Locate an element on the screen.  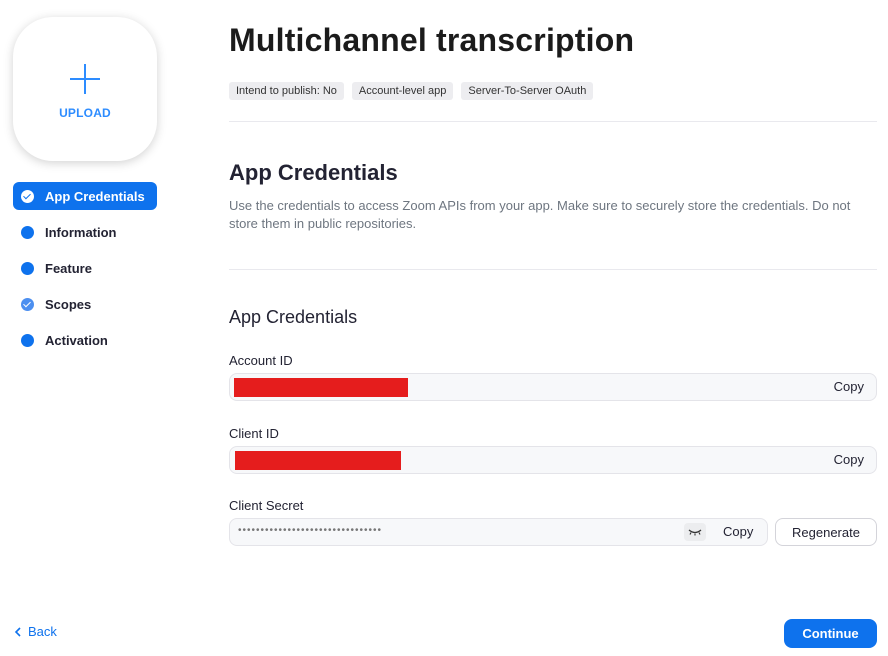
sidebar-item-app-credentials: App Credentials is located at coordinates (85, 196).